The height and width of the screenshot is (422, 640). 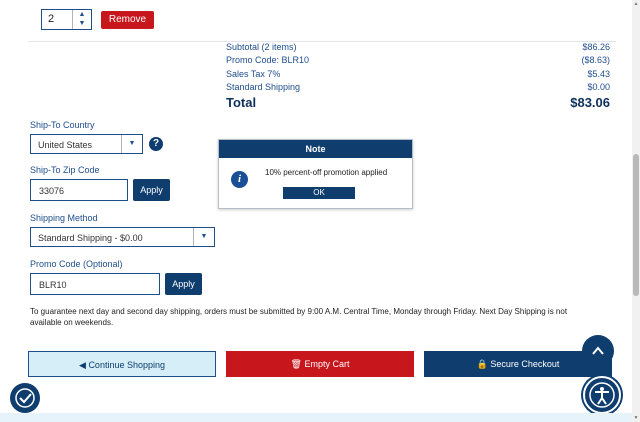 I want to click on summary-label: Promo Code: BLR10, so click(x=268, y=60).